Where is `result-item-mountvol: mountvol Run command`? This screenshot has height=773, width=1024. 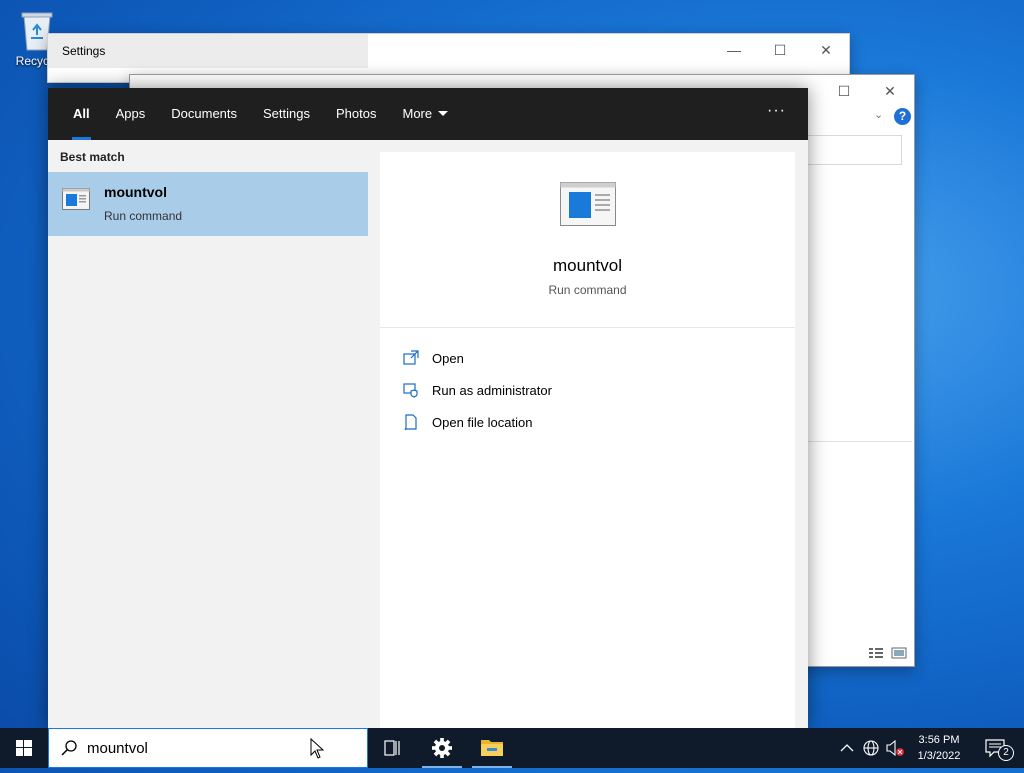
result-item-mountvol: mountvol Run command is located at coordinates (208, 204).